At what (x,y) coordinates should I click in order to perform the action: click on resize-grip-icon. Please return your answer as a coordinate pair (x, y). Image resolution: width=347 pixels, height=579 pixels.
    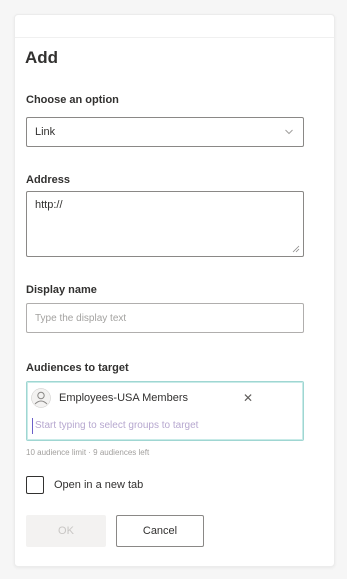
    Looking at the image, I should click on (296, 249).